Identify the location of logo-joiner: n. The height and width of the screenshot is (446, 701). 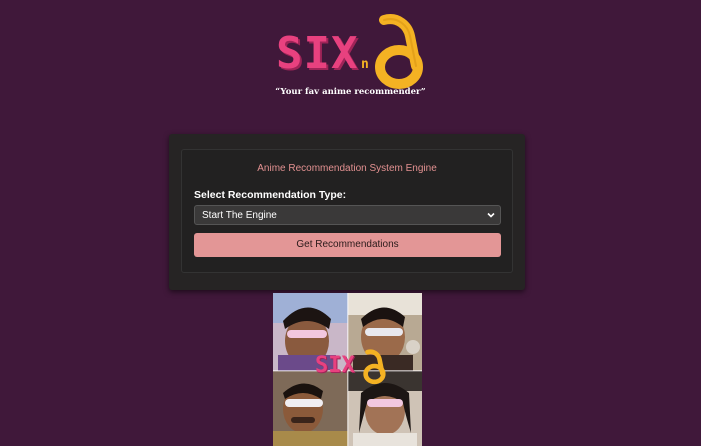
(365, 64).